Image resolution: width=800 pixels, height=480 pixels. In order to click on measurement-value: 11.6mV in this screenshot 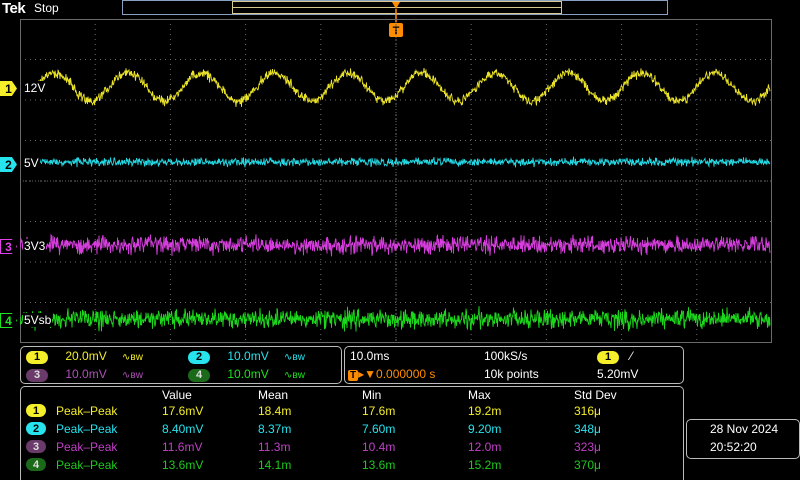, I will do `click(182, 447)`.